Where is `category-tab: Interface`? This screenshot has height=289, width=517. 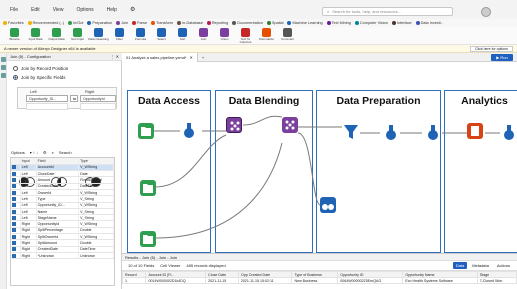 category-tab: Interface is located at coordinates (401, 23).